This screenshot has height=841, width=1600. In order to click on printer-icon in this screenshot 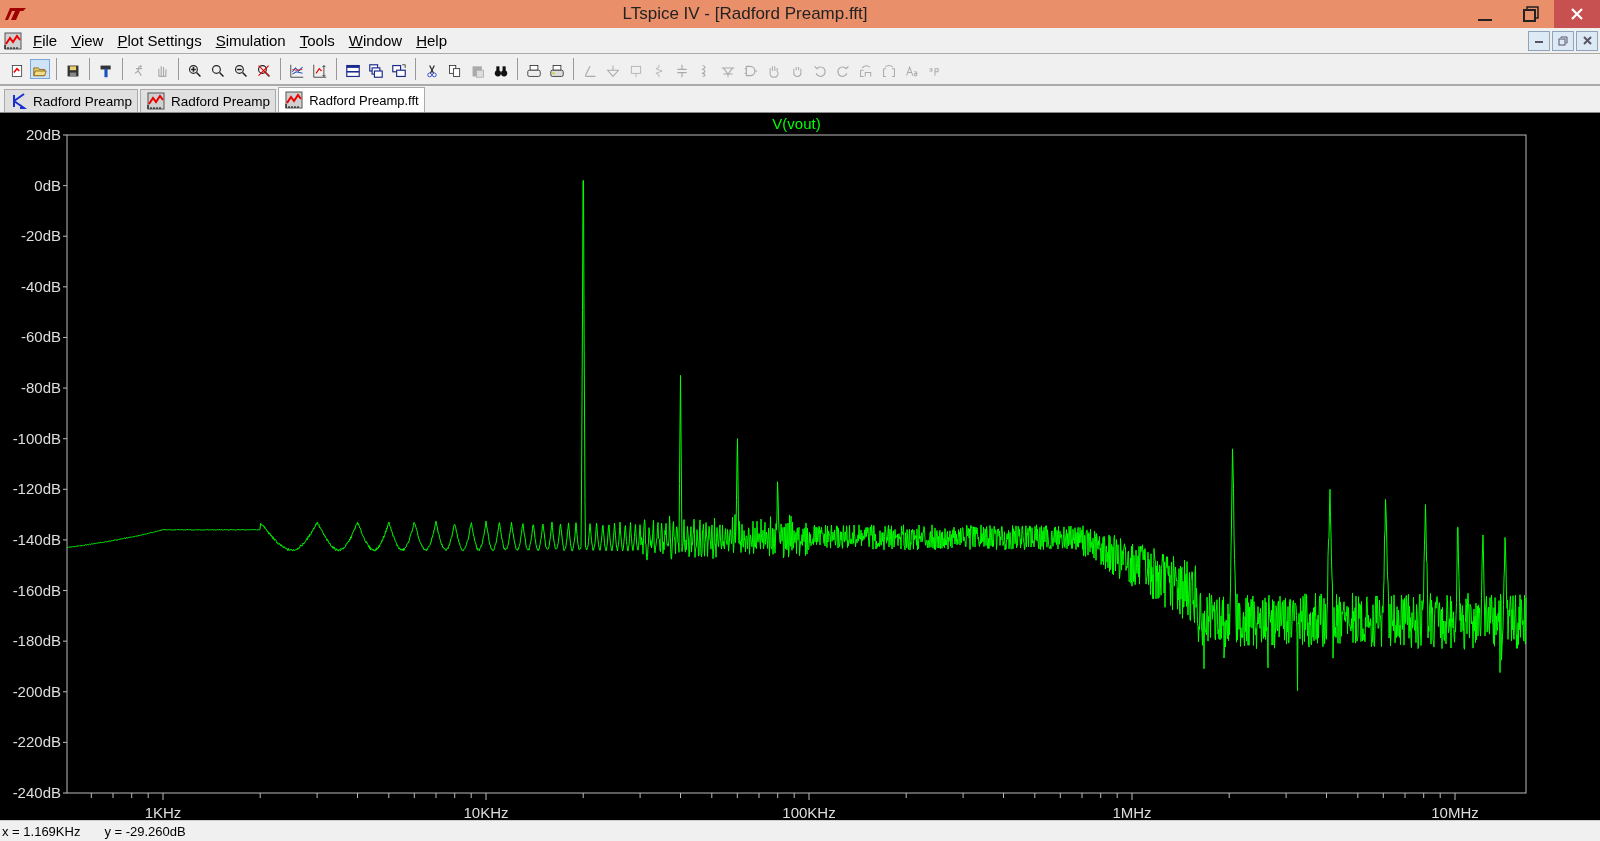, I will do `click(534, 71)`.